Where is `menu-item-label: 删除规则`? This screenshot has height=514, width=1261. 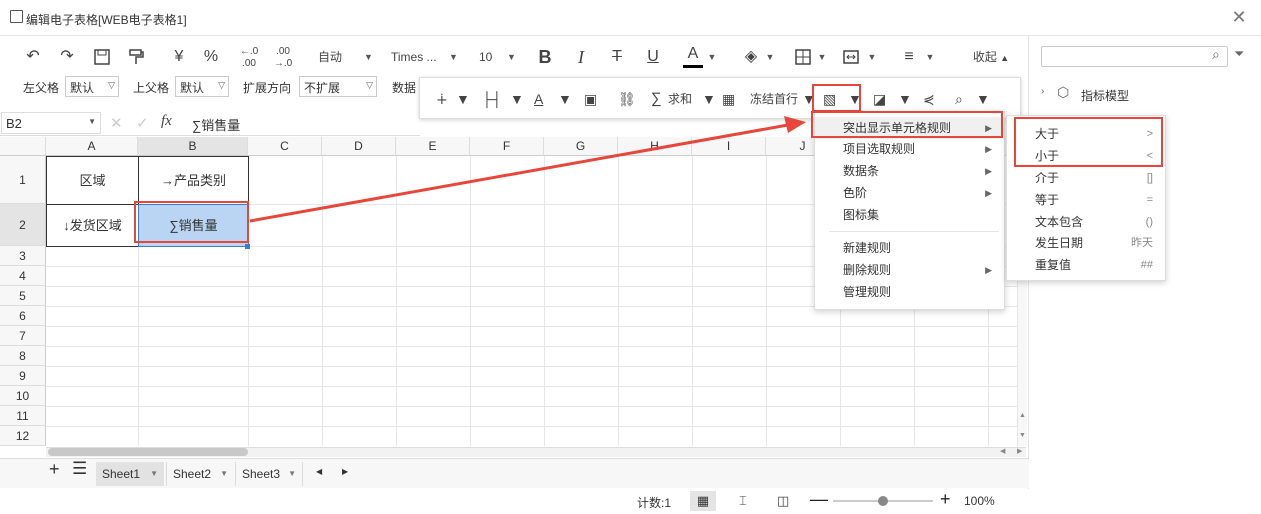
menu-item-label: 删除规则 is located at coordinates (867, 270).